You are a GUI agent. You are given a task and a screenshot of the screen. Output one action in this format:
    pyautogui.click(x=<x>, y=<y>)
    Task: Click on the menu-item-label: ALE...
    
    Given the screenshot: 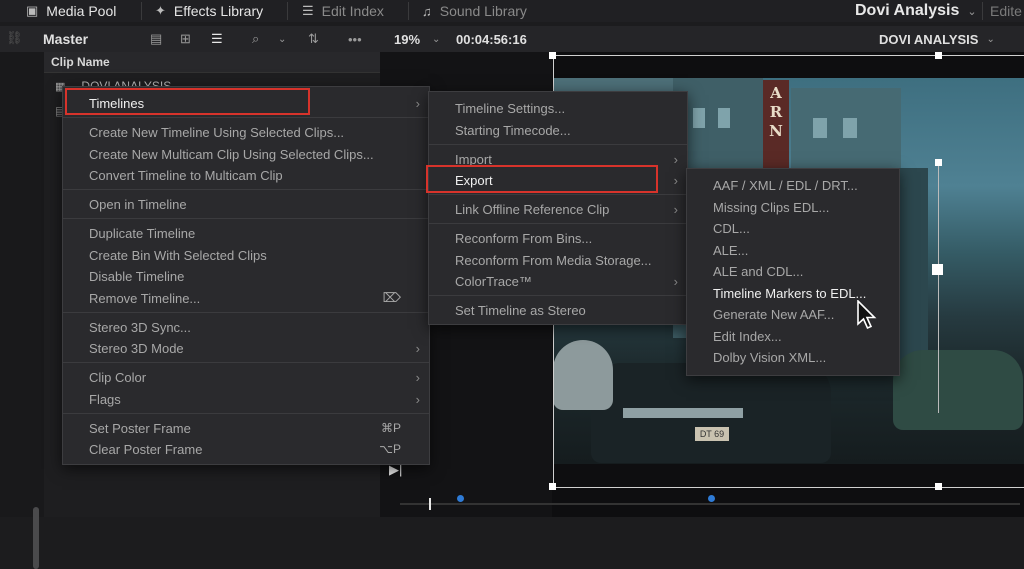 What is the action you would take?
    pyautogui.click(x=731, y=250)
    